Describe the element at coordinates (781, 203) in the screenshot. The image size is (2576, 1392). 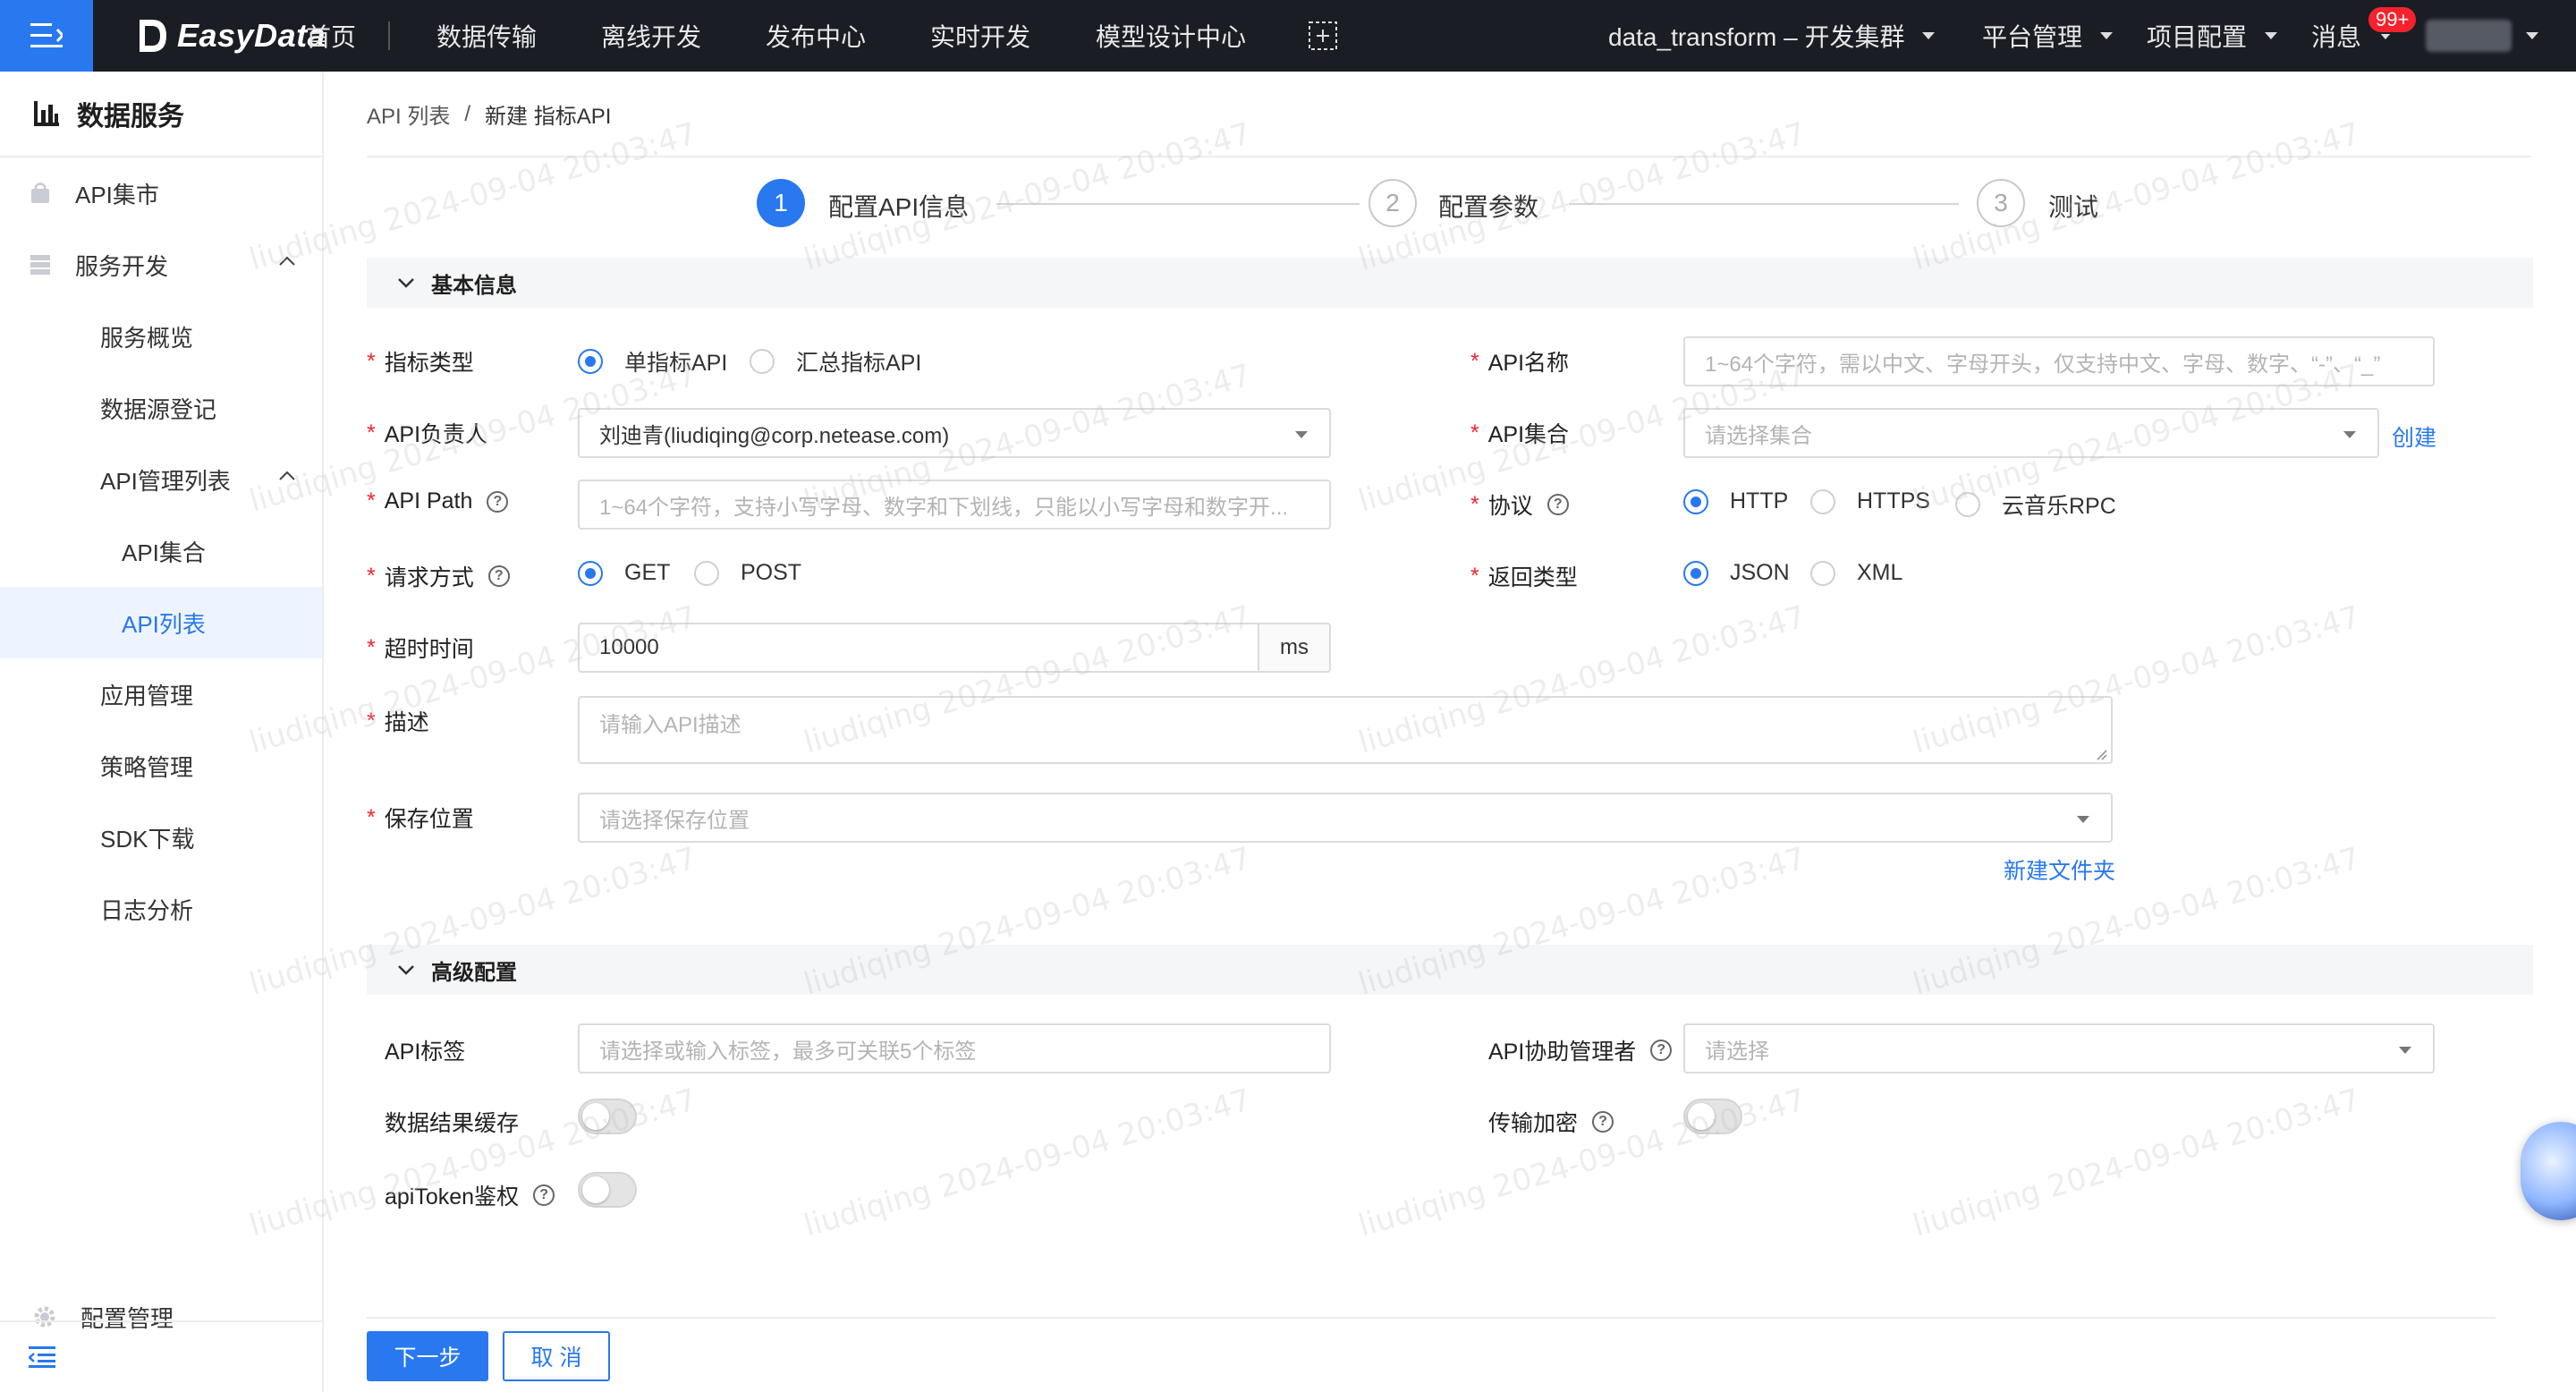
I see `step-1-indicator: 1` at that location.